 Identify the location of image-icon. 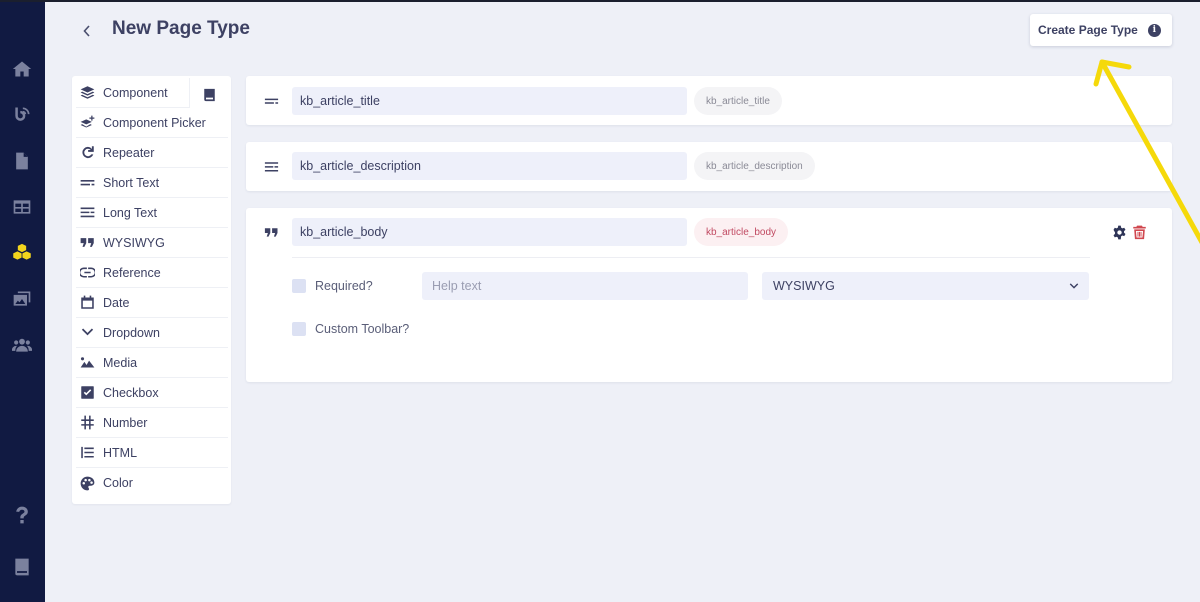
(87, 362).